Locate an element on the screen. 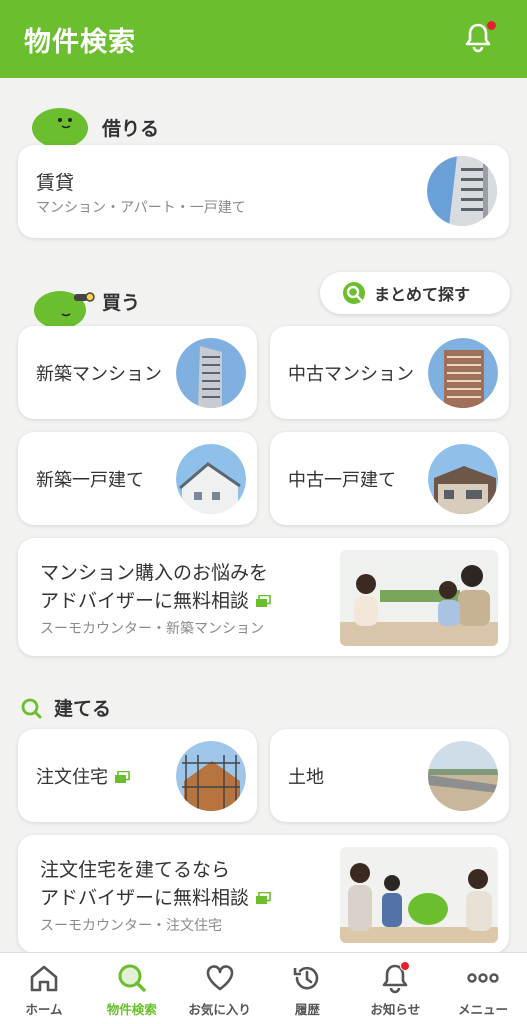 The height and width of the screenshot is (1024, 527). nav-history: 履歴 is located at coordinates (307, 988).